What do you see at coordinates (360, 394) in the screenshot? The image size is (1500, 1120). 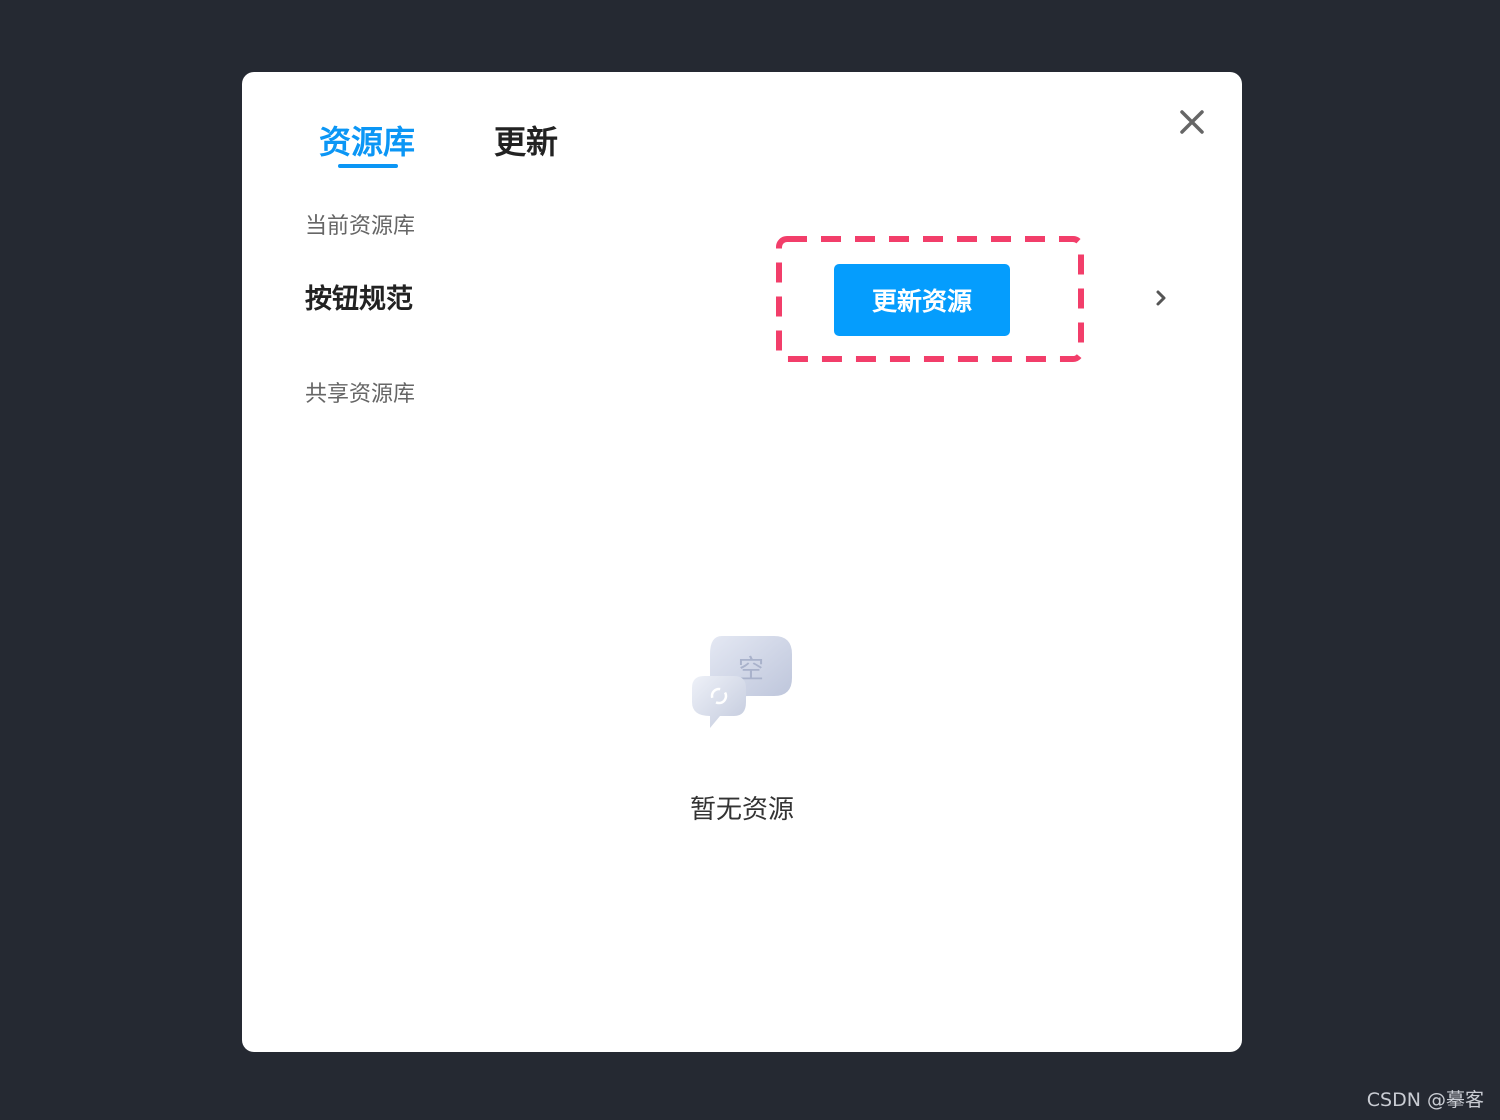 I see `shared-library-label: 共享资源库` at bounding box center [360, 394].